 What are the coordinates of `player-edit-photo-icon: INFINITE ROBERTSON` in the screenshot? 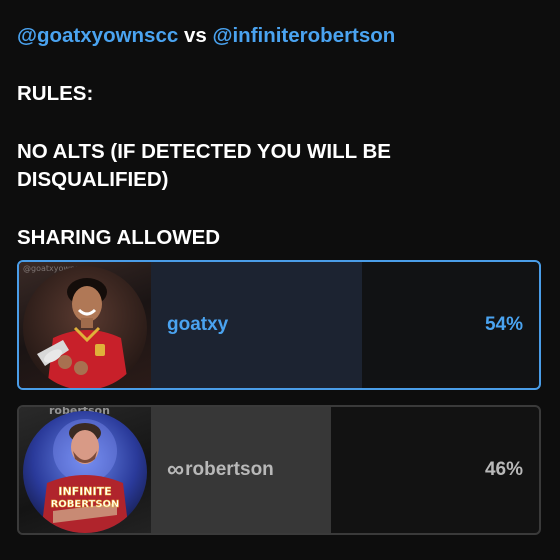 It's located at (85, 472).